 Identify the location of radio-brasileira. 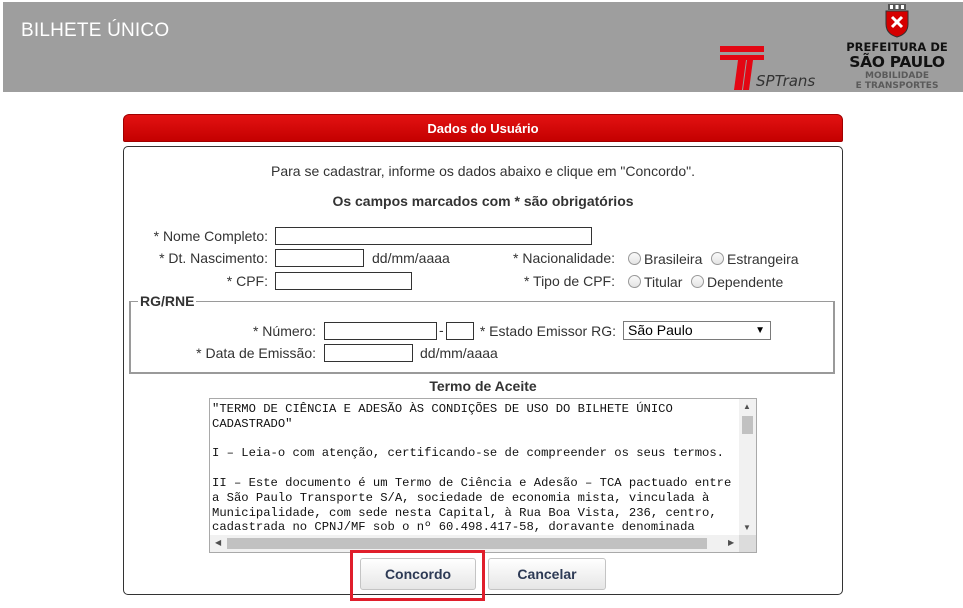
(634, 258).